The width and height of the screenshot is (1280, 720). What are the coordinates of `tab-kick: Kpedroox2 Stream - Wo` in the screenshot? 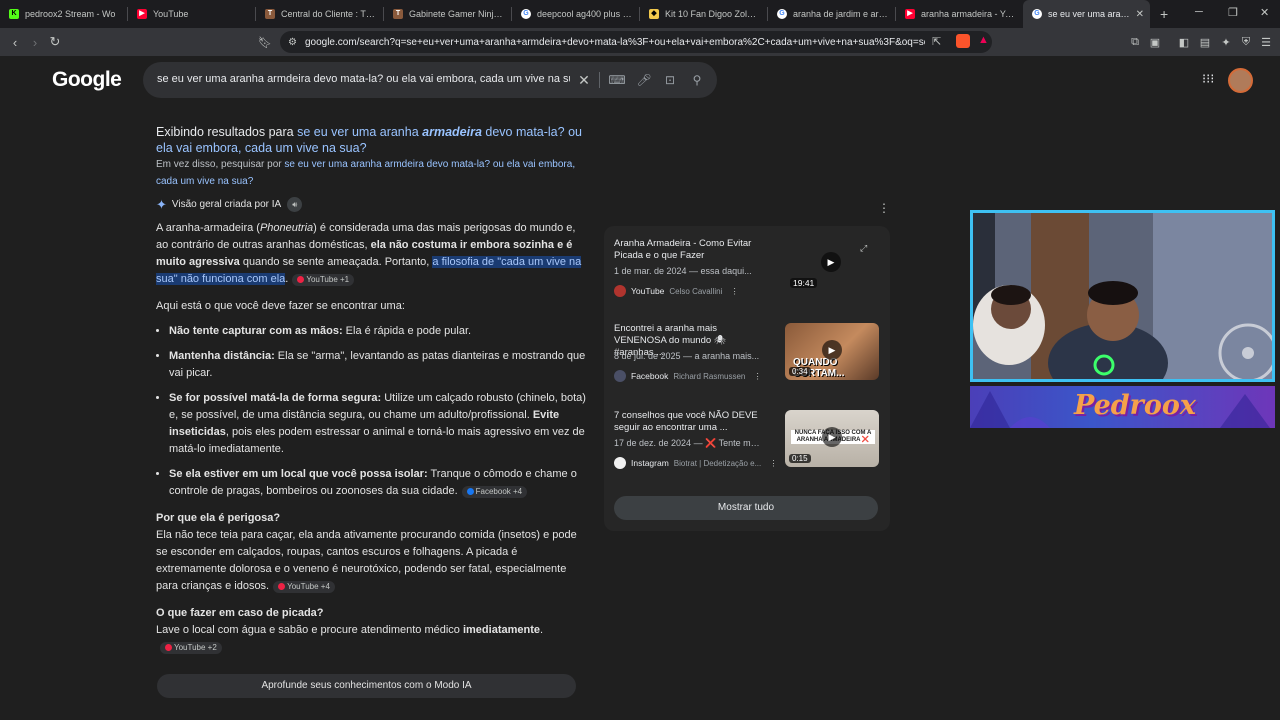 It's located at (63, 14).